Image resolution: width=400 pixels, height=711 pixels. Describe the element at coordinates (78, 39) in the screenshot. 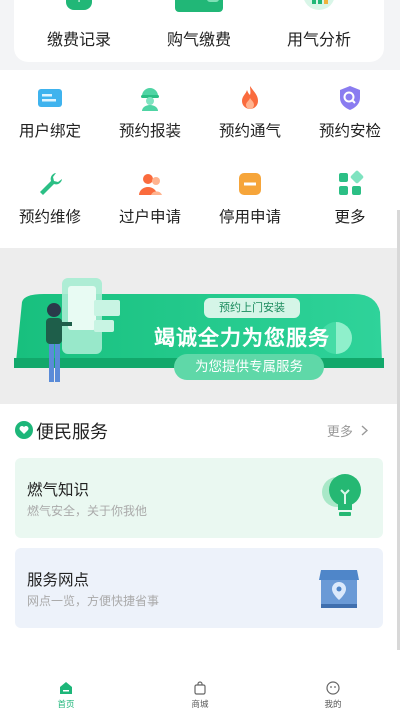

I see `bill-record-label: 缴费记录` at that location.